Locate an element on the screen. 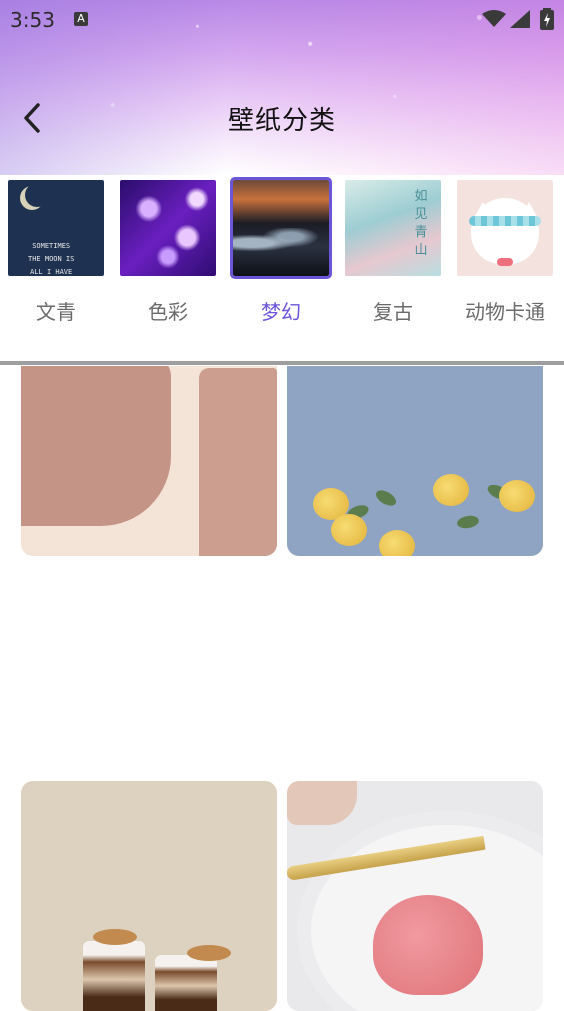  category-thumb-secai is located at coordinates (168, 228).